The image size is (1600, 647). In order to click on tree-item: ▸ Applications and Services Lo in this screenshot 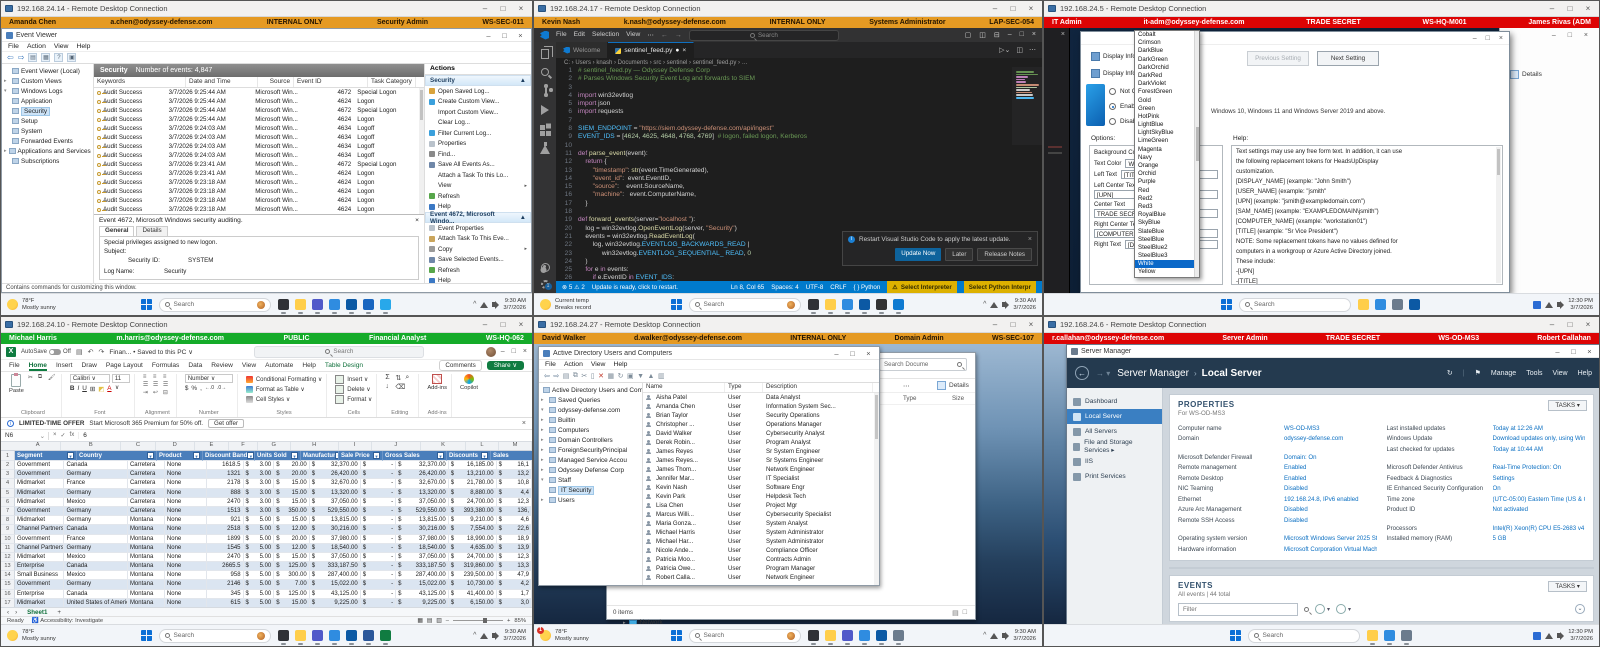, I will do `click(47, 151)`.